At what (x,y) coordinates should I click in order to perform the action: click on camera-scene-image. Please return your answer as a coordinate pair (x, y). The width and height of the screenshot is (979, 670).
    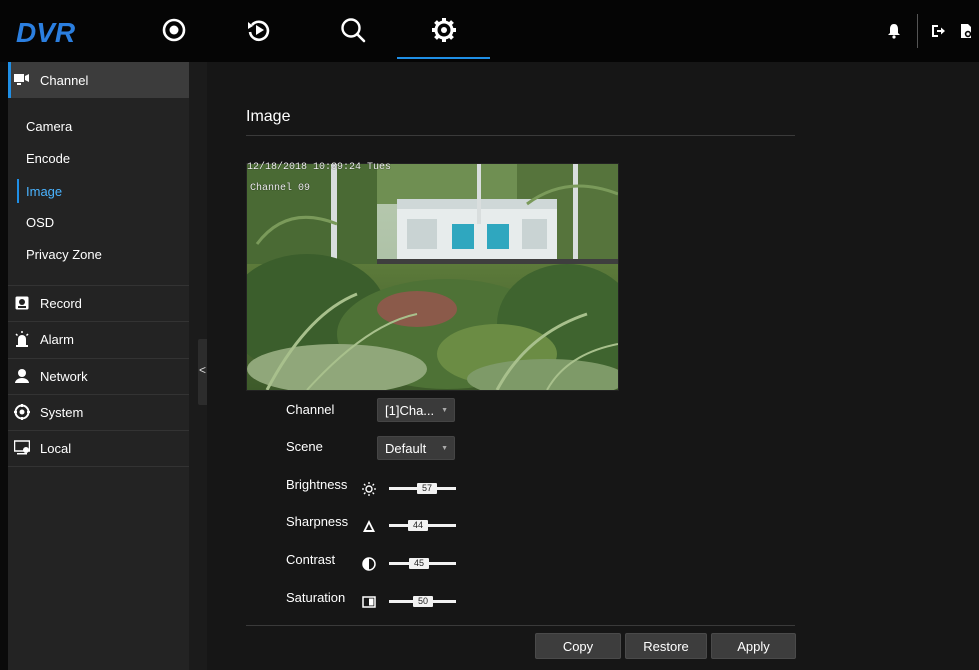
    Looking at the image, I should click on (432, 277).